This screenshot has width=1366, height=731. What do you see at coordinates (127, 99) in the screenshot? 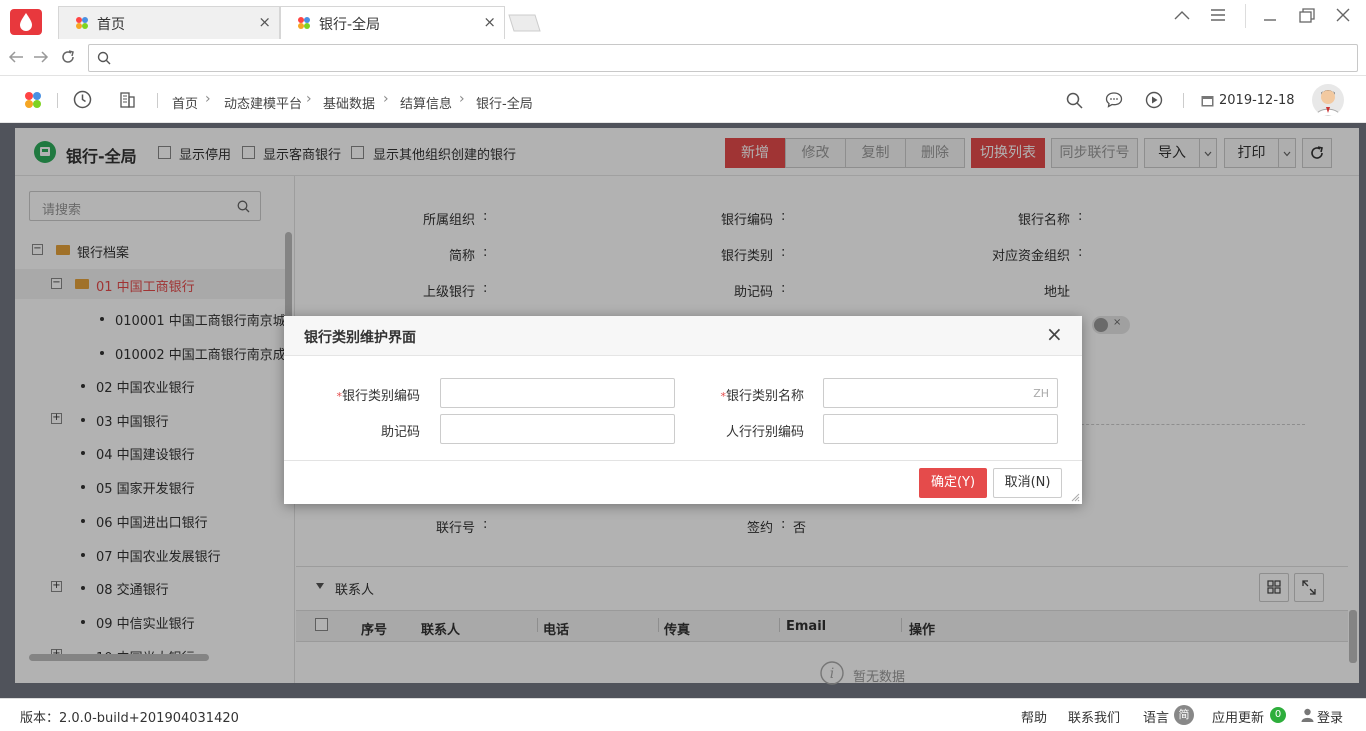
I see `building-icon` at bounding box center [127, 99].